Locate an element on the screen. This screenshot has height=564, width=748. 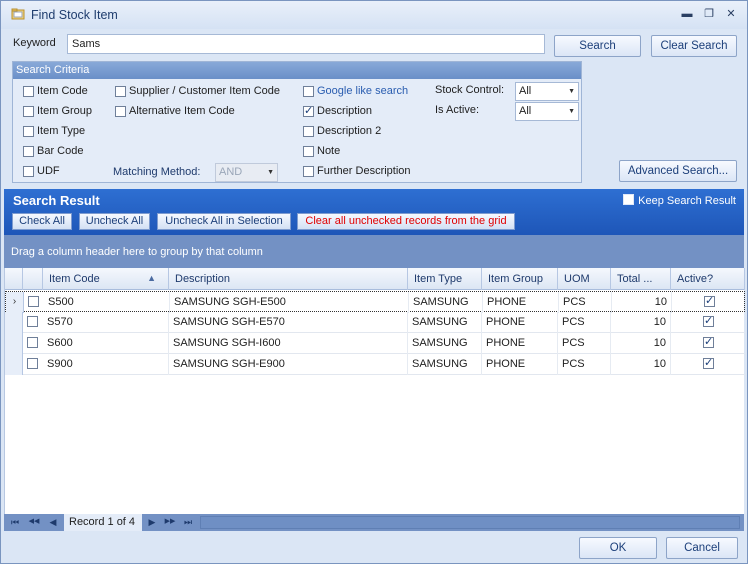
clear-search-button: Clear Search is located at coordinates (694, 46).